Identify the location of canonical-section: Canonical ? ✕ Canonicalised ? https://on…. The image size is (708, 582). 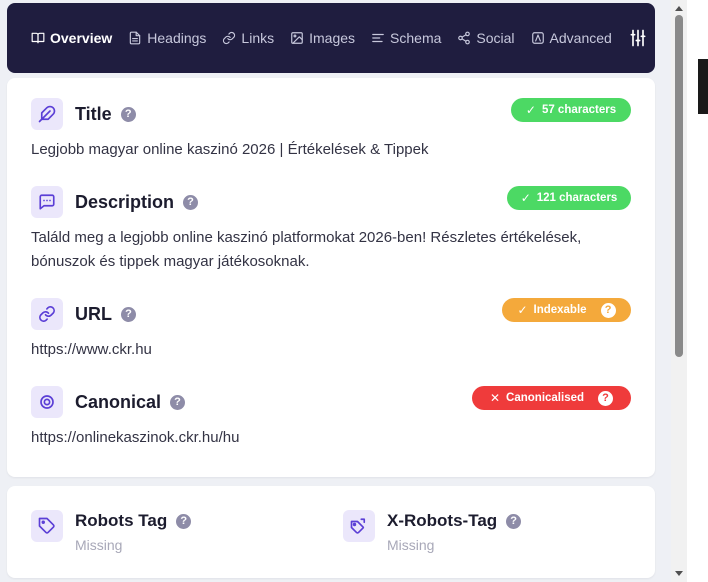
(331, 418).